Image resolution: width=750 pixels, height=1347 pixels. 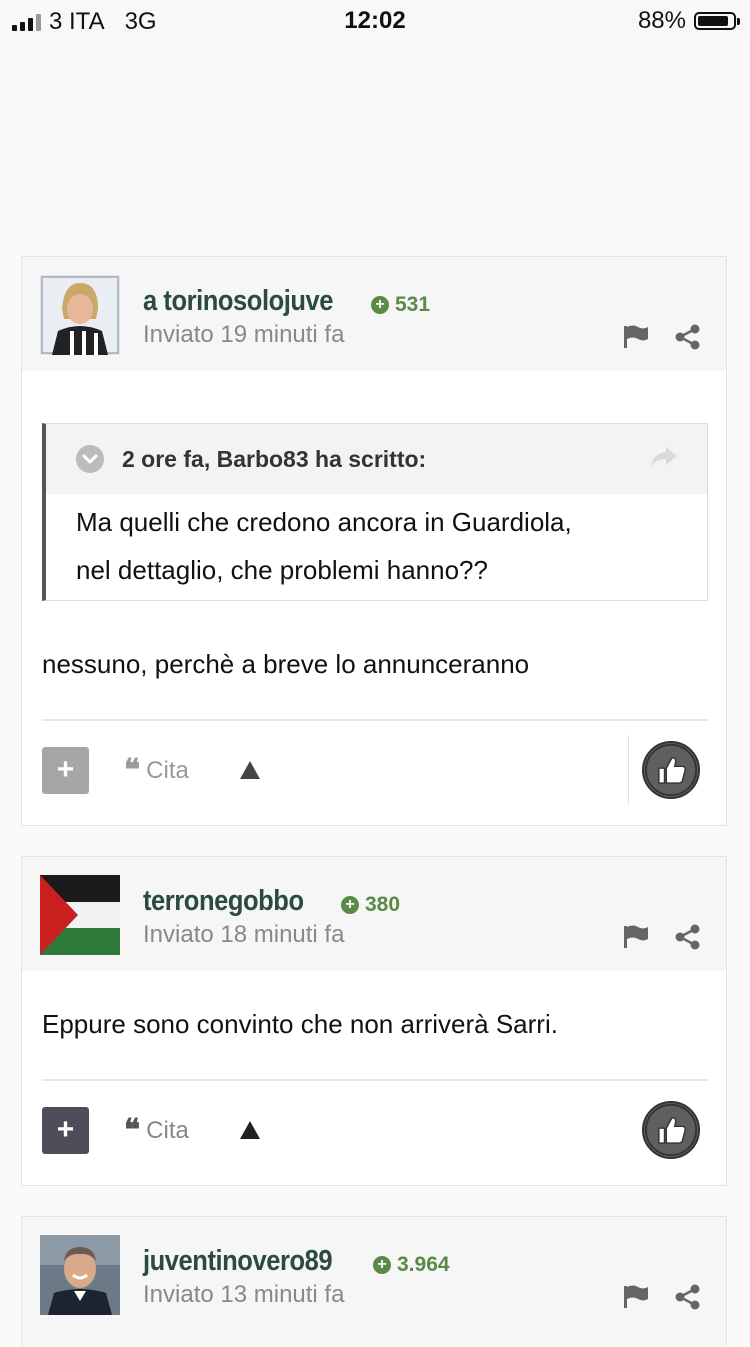 I want to click on status-bar-right: 88%, so click(x=688, y=21).